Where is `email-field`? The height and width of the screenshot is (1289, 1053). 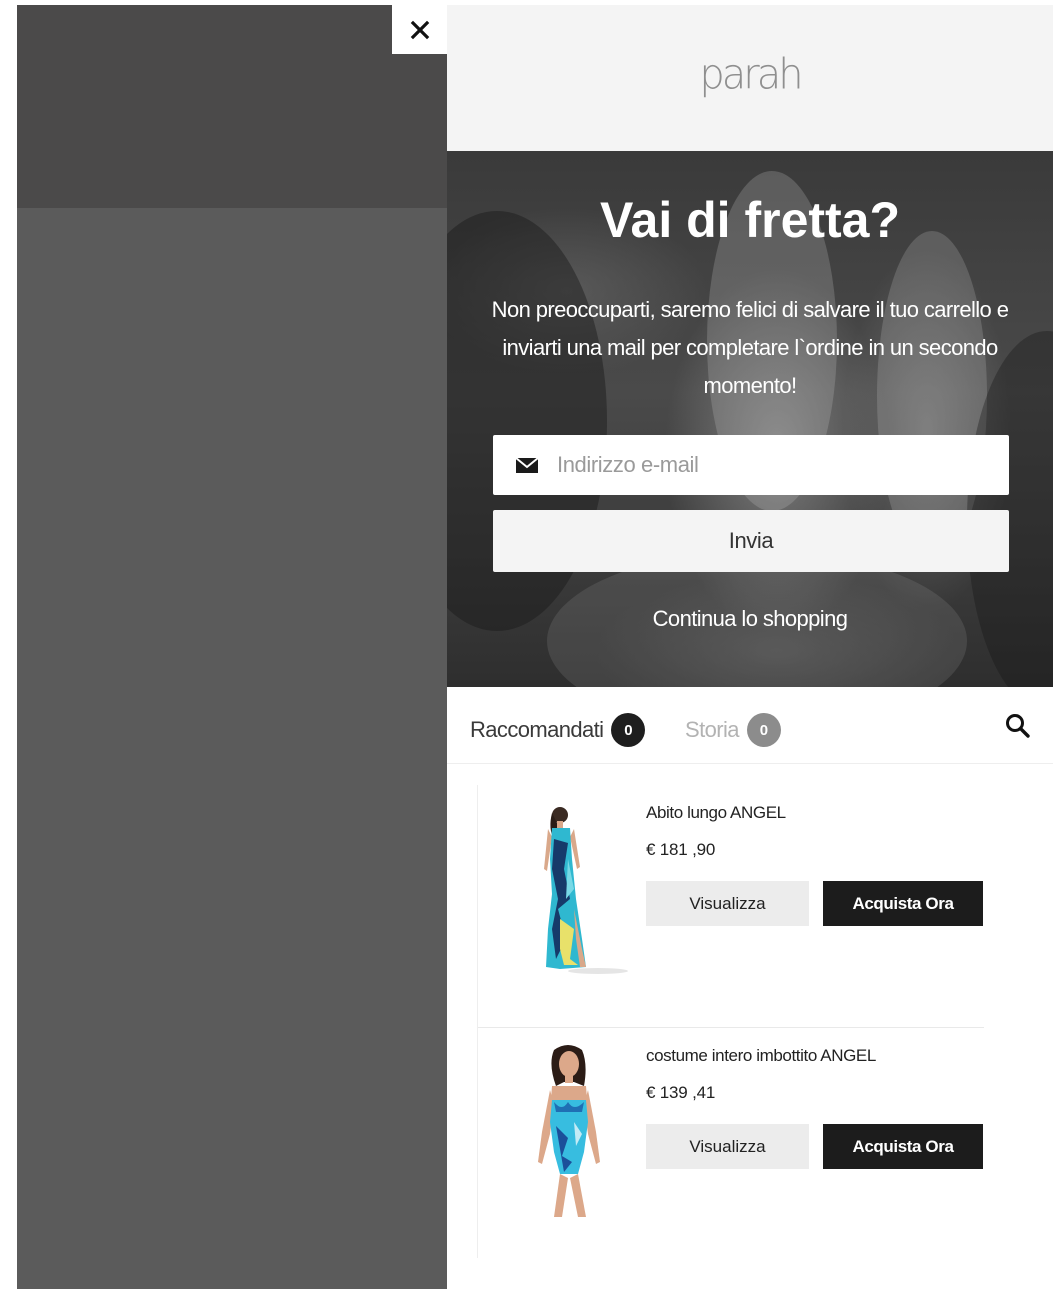
email-field is located at coordinates (751, 465).